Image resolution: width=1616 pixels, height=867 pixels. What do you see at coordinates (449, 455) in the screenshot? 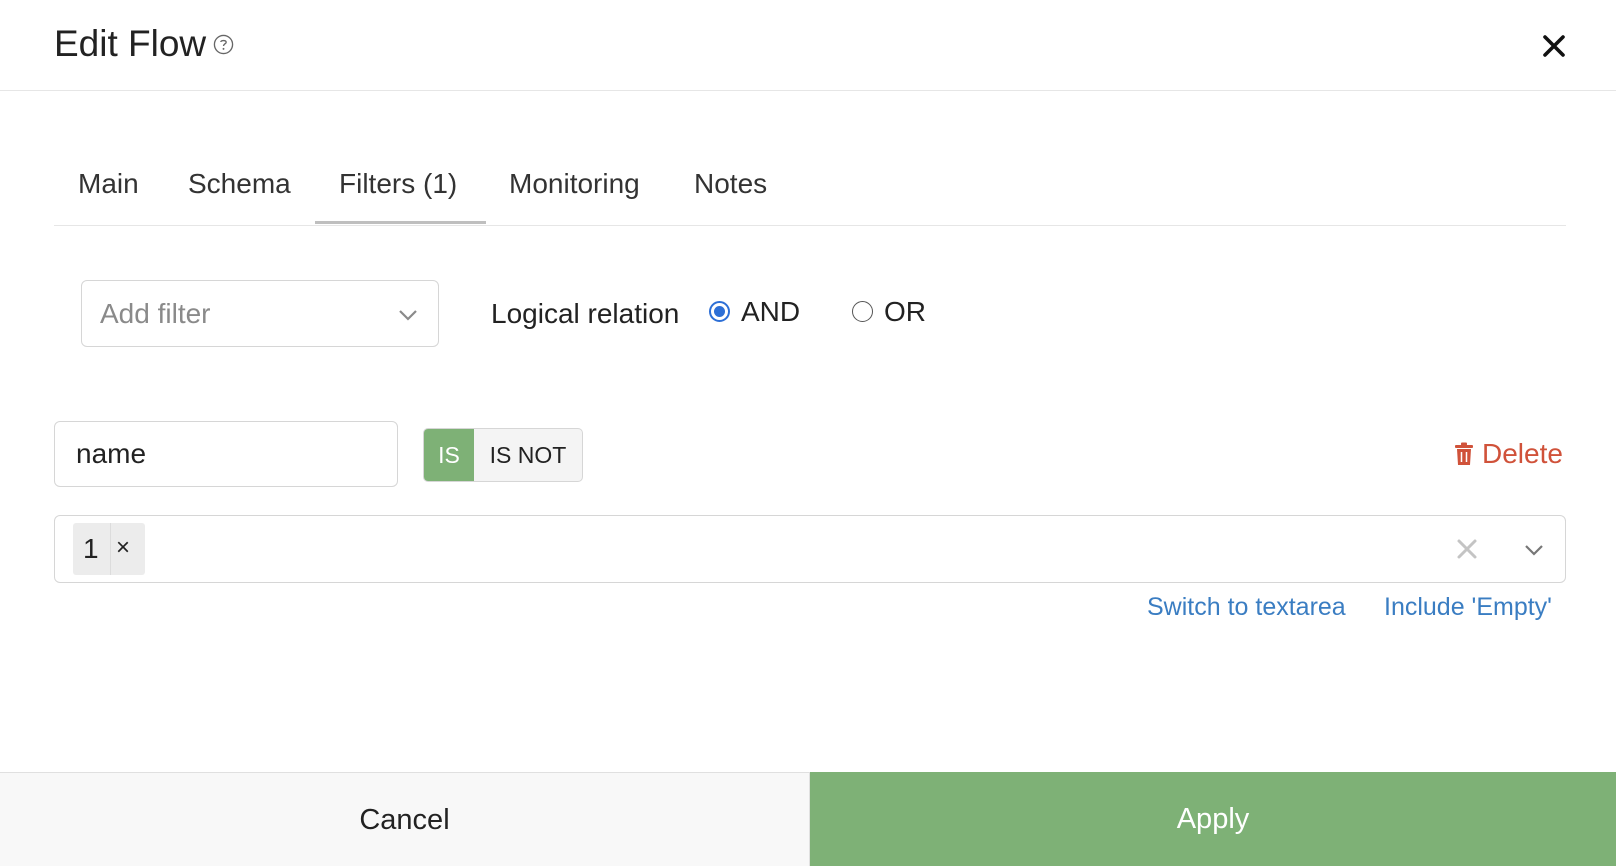
I see `is-button: IS` at bounding box center [449, 455].